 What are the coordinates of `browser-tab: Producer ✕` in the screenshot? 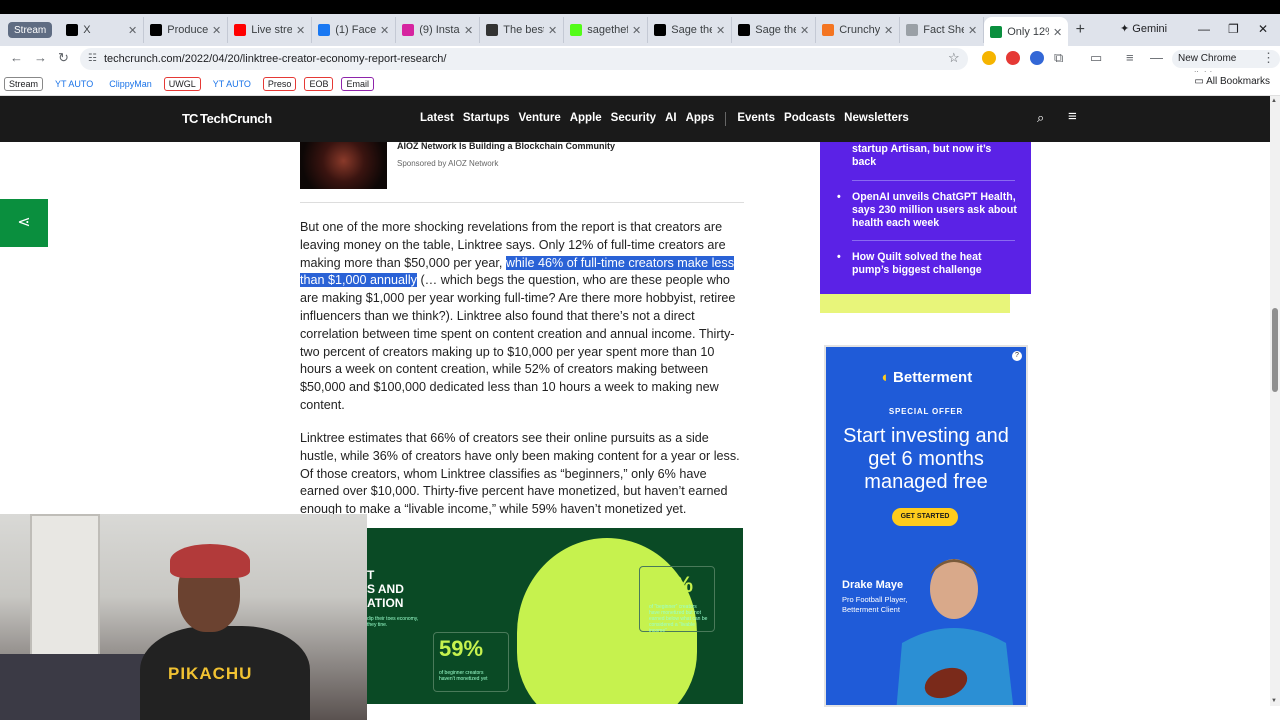 It's located at (186, 30).